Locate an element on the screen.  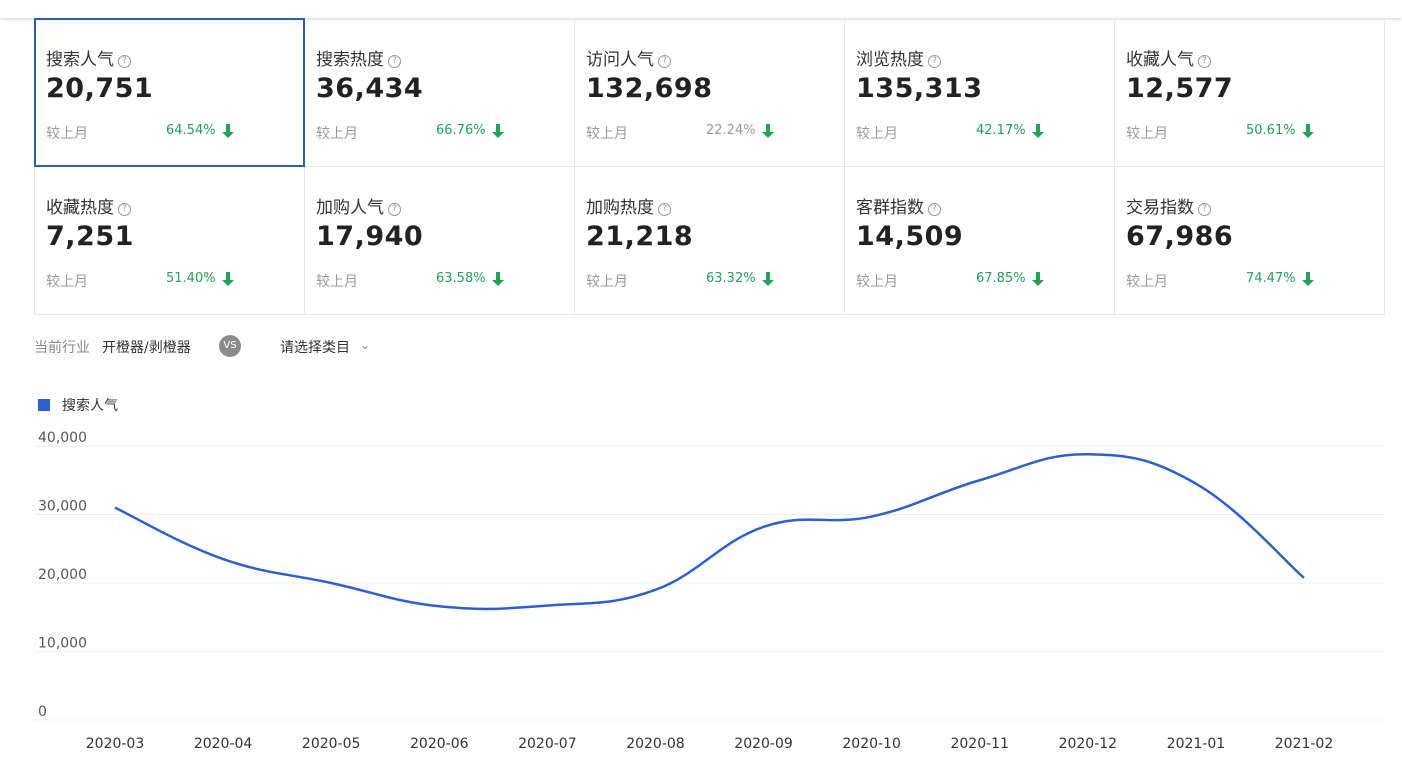
x-tick-label: 2020-09 is located at coordinates (763, 744).